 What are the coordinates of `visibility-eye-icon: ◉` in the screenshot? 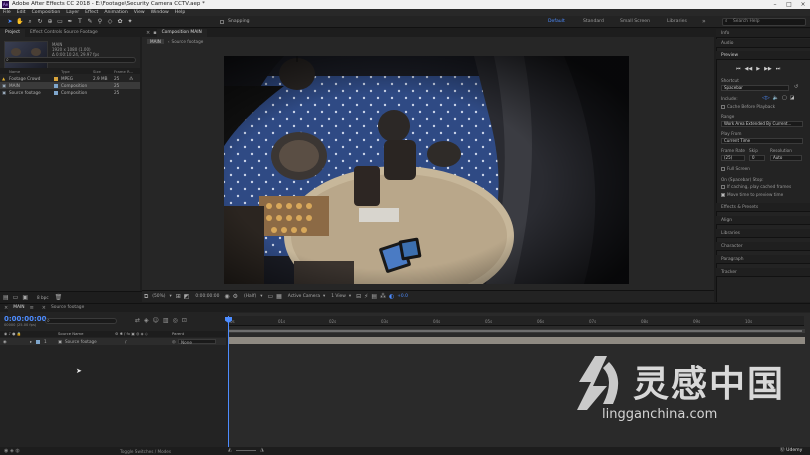 It's located at (5, 341).